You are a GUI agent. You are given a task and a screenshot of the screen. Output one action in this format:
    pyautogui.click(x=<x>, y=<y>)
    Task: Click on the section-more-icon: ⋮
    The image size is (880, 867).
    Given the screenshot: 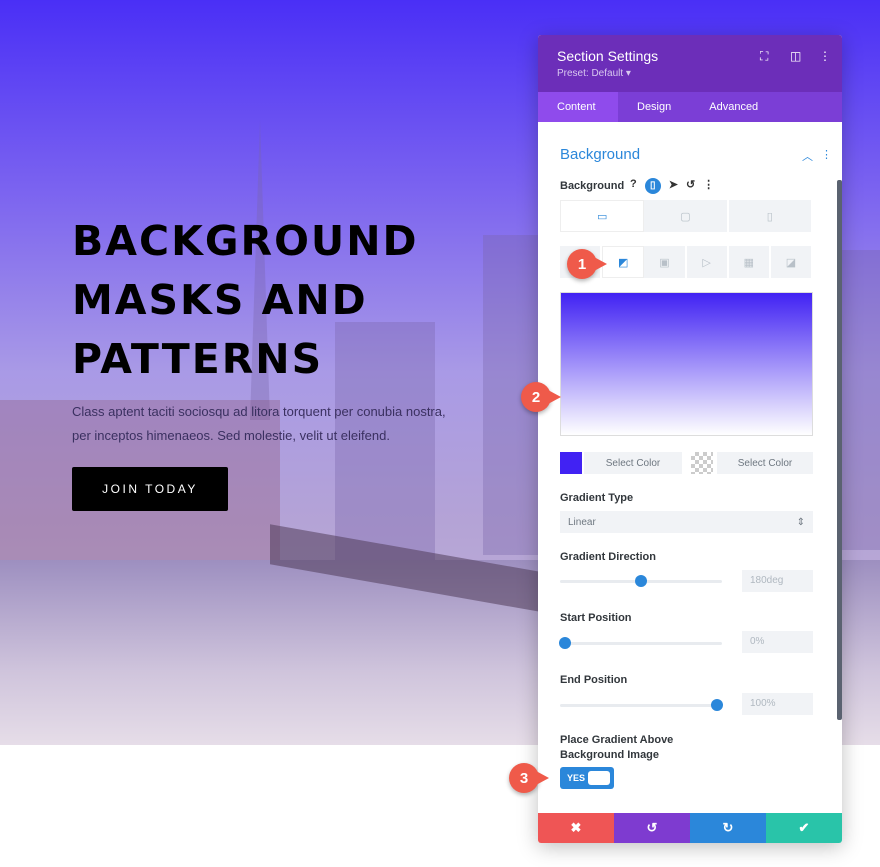 What is the action you would take?
    pyautogui.click(x=826, y=154)
    